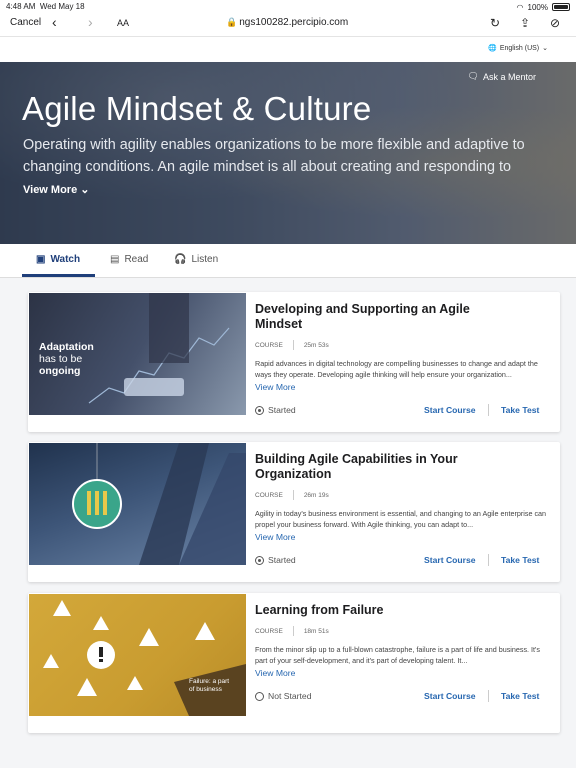 Image resolution: width=576 pixels, height=768 pixels. What do you see at coordinates (292, 631) in the screenshot?
I see `course-meta: COURSE 18m 51s` at bounding box center [292, 631].